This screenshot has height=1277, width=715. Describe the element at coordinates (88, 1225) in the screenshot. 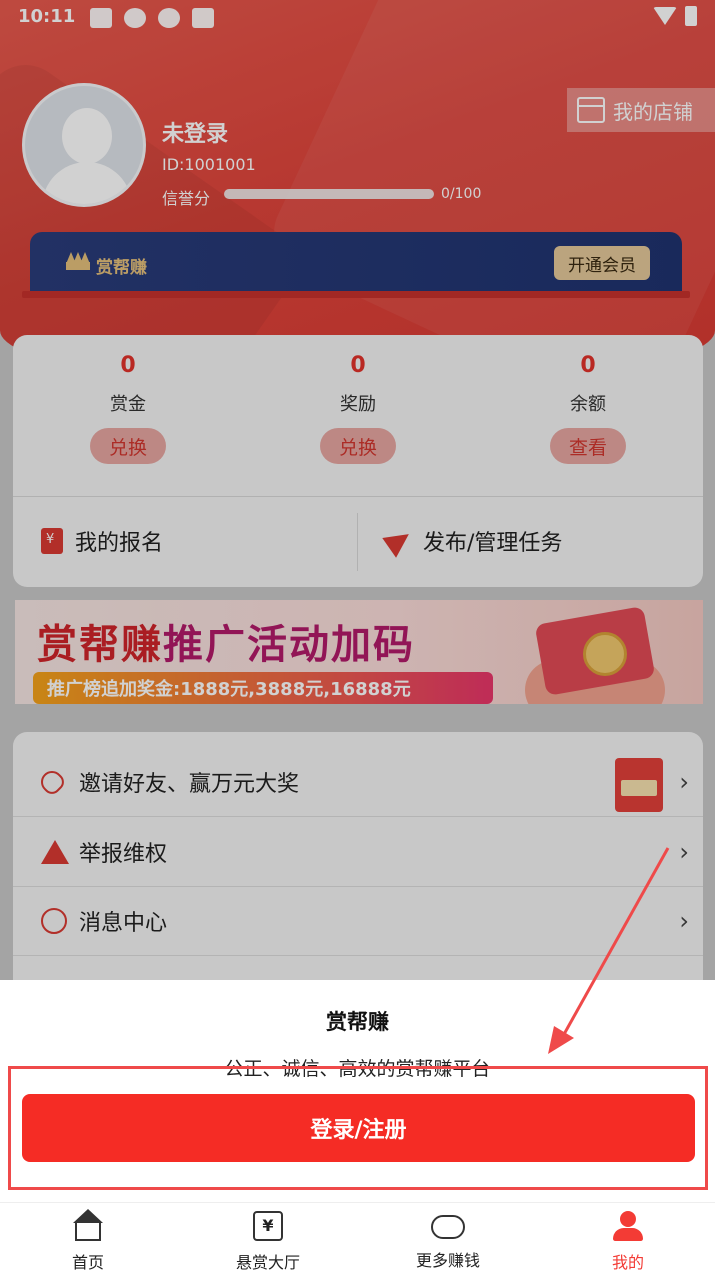

I see `home-icon` at that location.